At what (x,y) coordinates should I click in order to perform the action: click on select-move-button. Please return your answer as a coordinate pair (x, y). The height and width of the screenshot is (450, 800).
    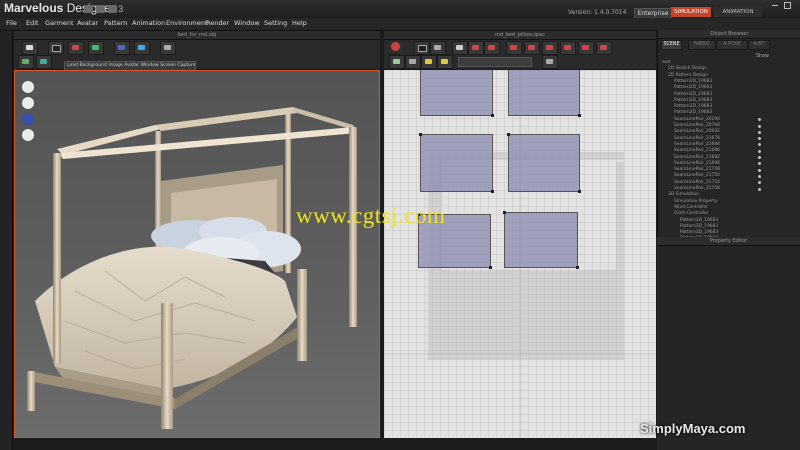
    Looking at the image, I should click on (30, 48).